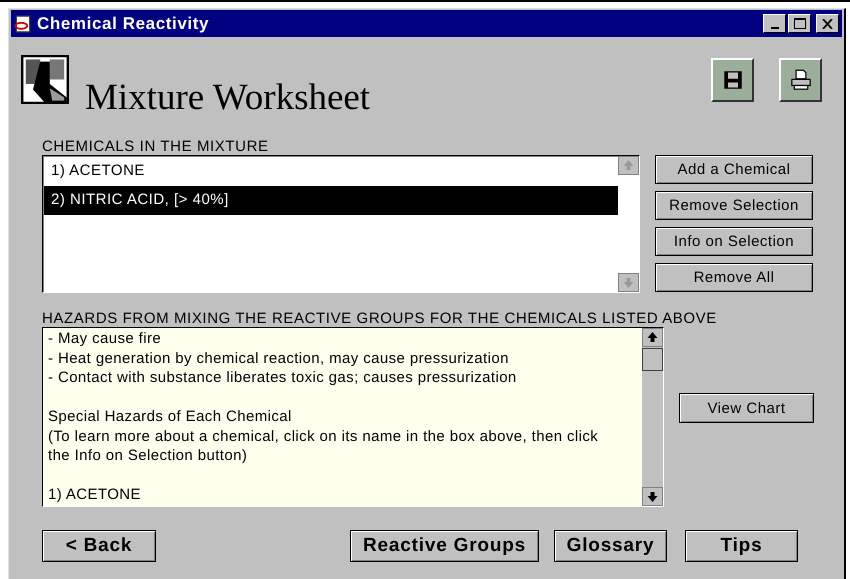 The height and width of the screenshot is (579, 850). What do you see at coordinates (444, 546) in the screenshot?
I see `nav-button: Reactive Groups` at bounding box center [444, 546].